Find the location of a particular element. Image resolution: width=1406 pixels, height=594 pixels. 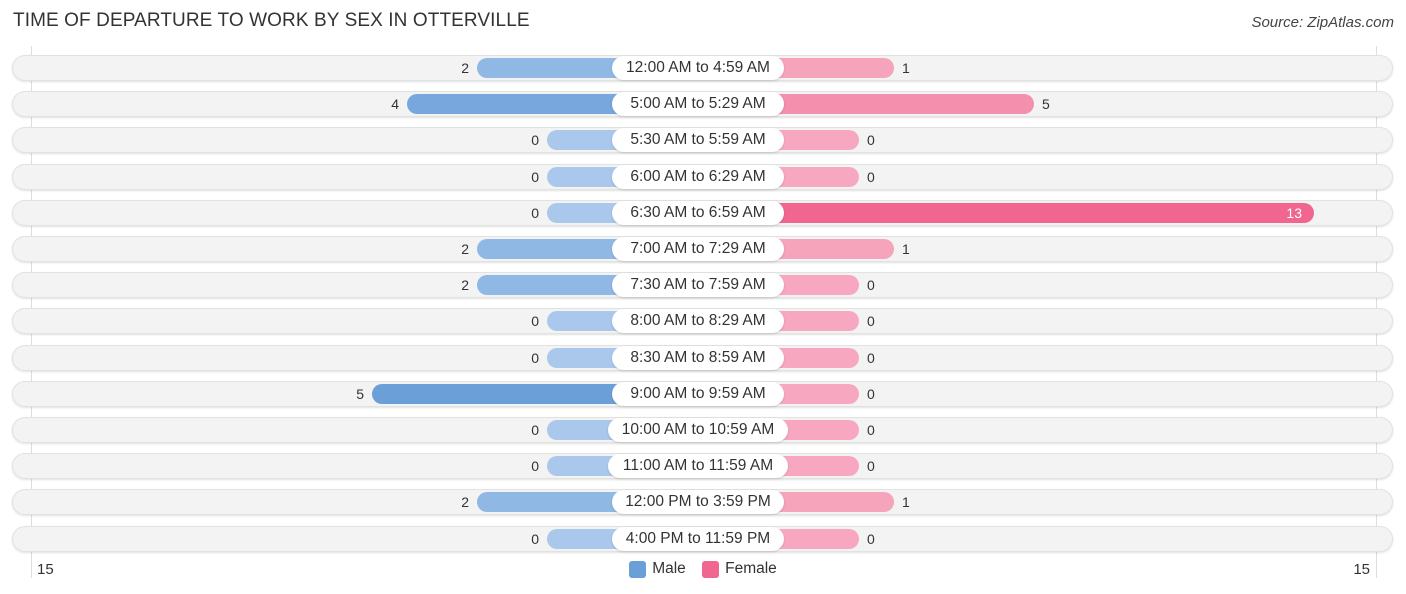

legend-swatch-male is located at coordinates (638, 569).